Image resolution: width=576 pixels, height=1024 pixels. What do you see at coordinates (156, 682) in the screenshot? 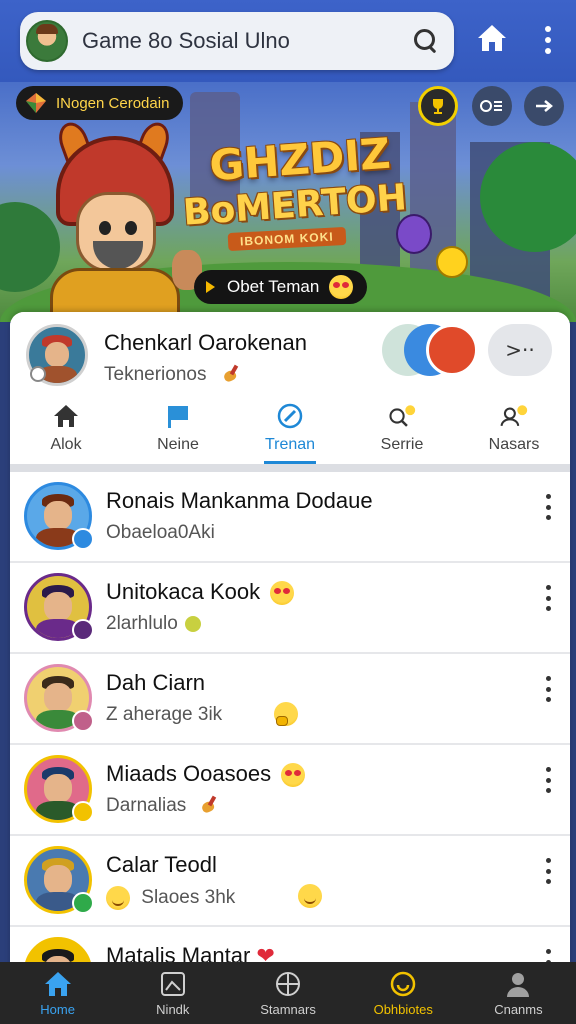
I see `friend-name: Dah Ciarn` at bounding box center [156, 682].